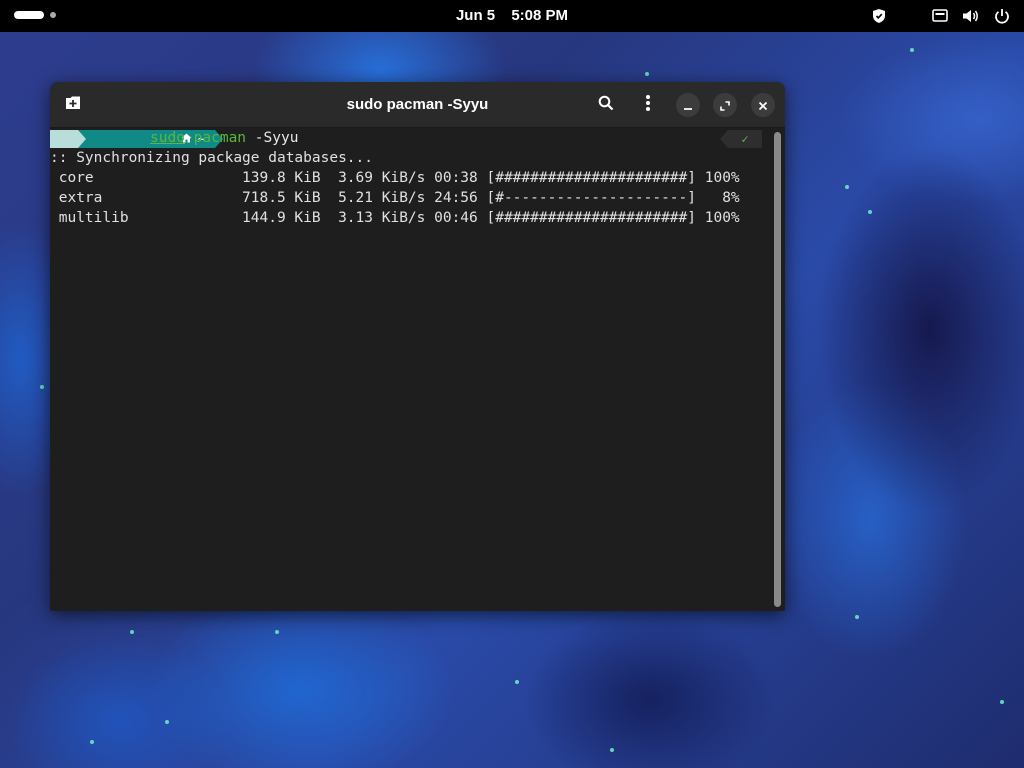  What do you see at coordinates (540, 15) in the screenshot?
I see `clock-time: 5:08 PM` at bounding box center [540, 15].